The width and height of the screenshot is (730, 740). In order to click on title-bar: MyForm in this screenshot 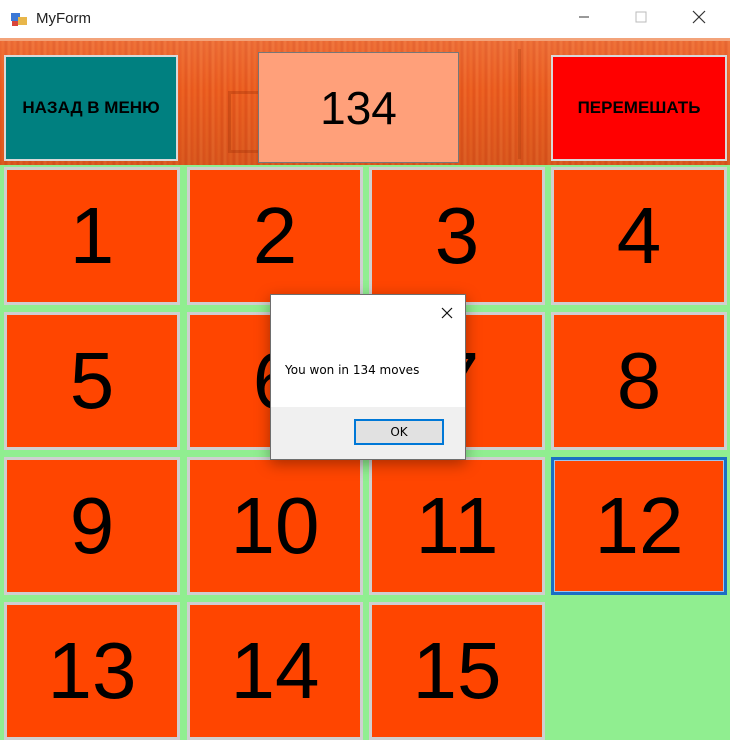, I will do `click(365, 19)`.